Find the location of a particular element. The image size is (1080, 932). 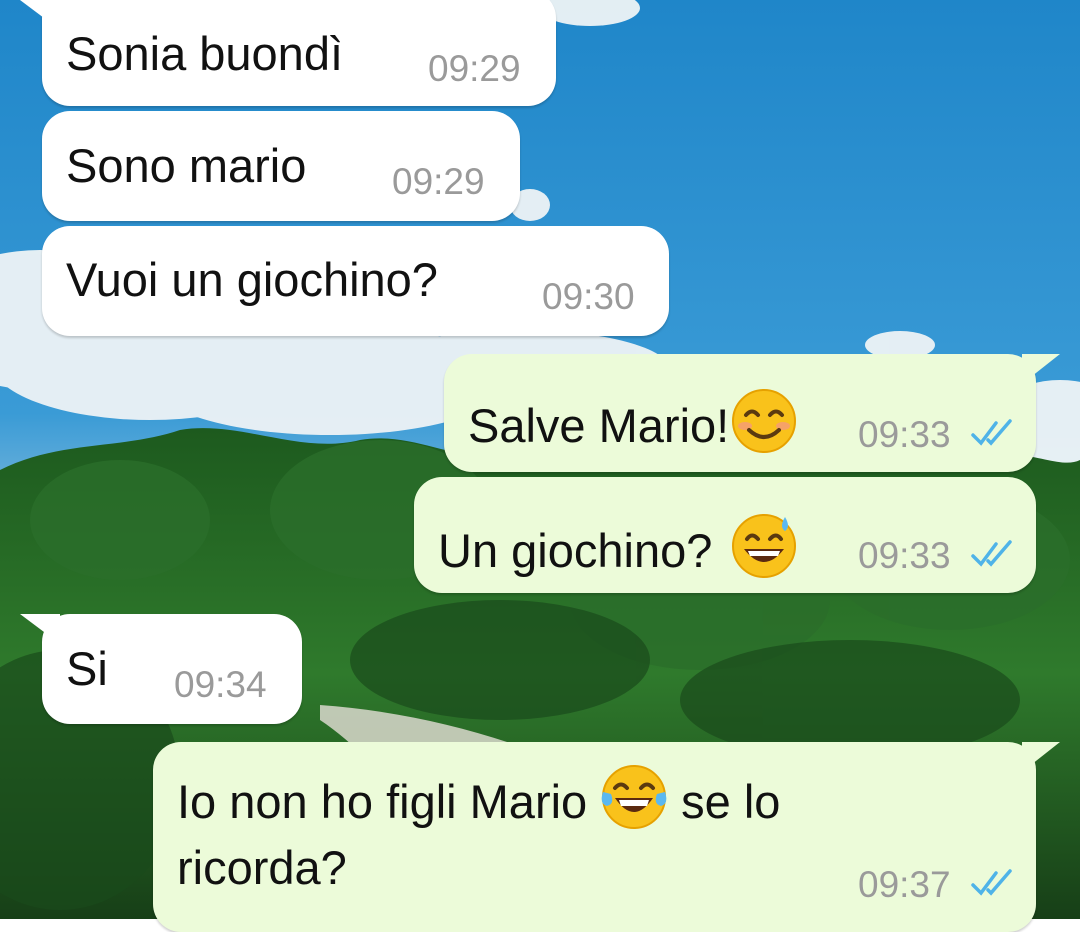

message-text: Un giochino? is located at coordinates (620, 546).